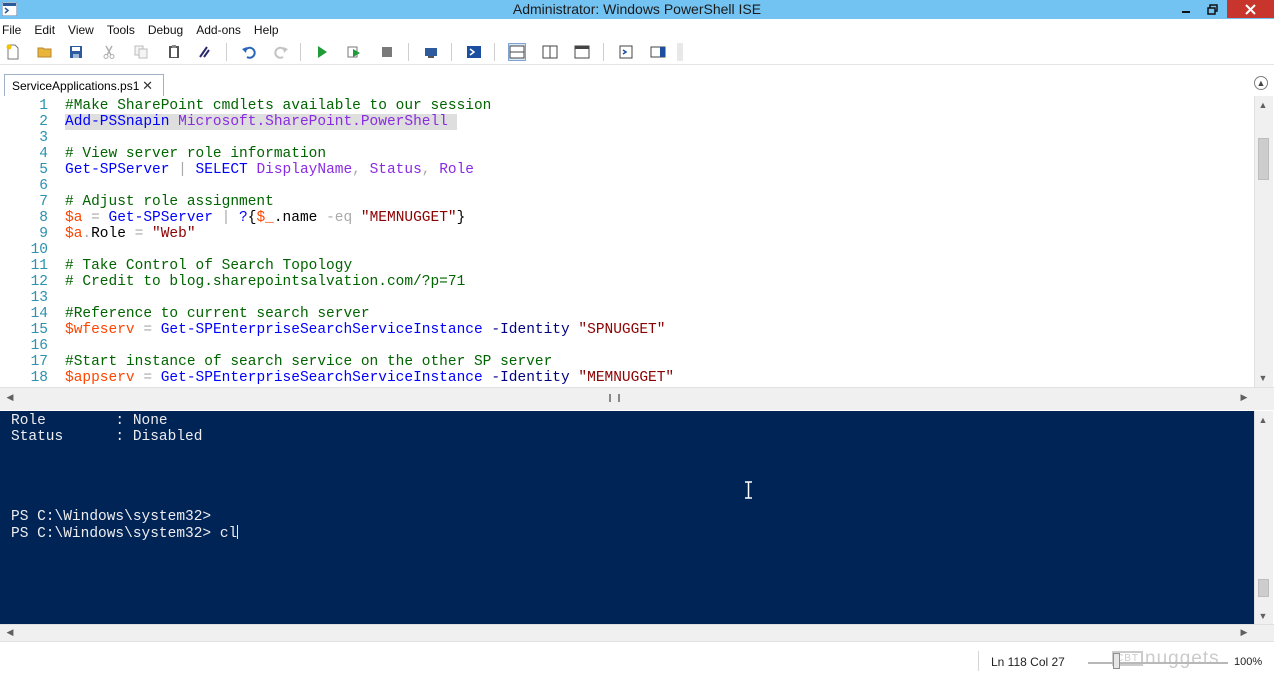 The height and width of the screenshot is (679, 1274). Describe the element at coordinates (43, 154) in the screenshot. I see `line-number: 4` at that location.